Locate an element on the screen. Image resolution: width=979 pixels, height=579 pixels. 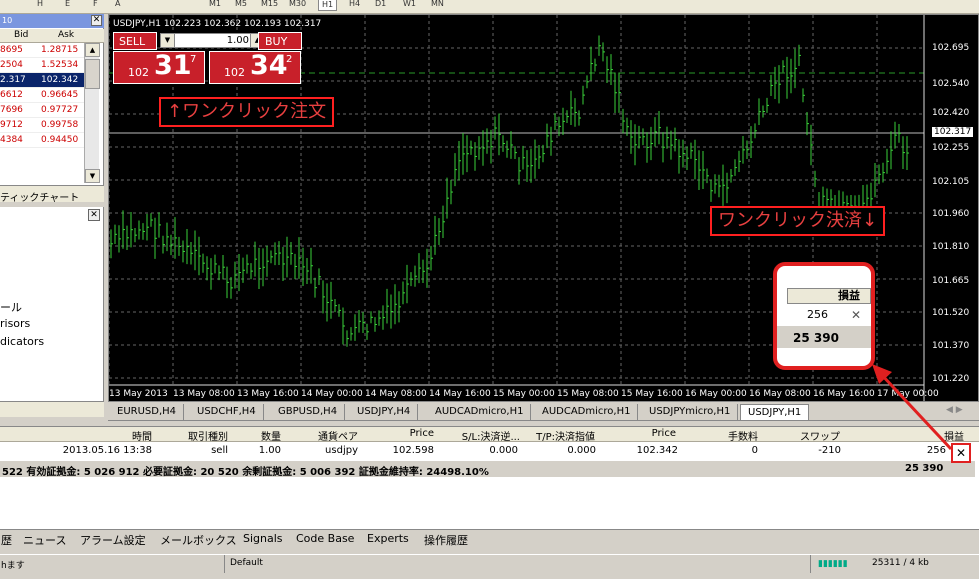
nav-item-advisors: risors is located at coordinates (15, 323).